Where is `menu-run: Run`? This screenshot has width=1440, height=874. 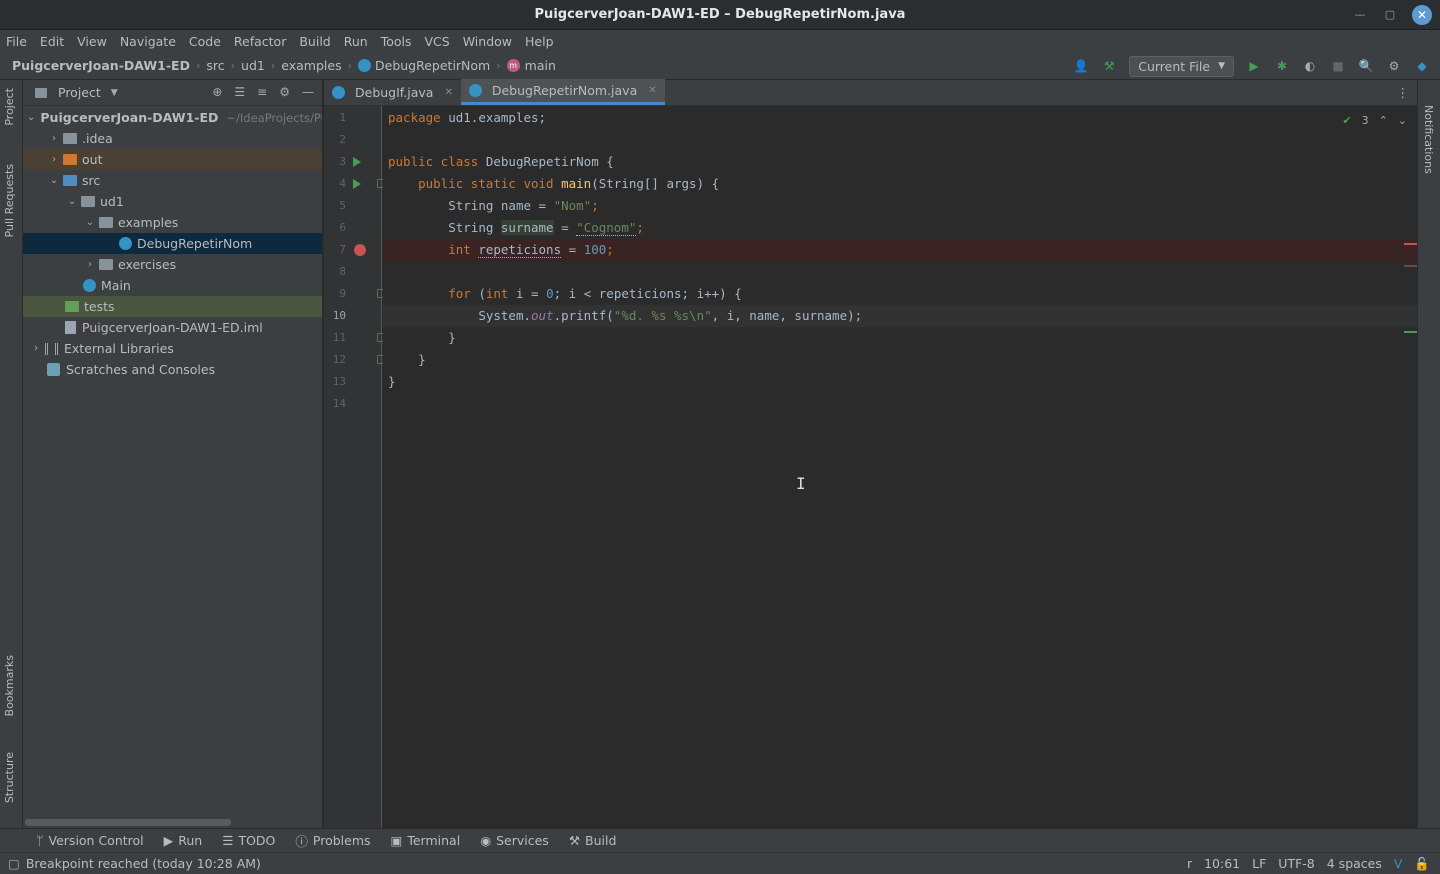
menu-run: Run is located at coordinates (356, 41).